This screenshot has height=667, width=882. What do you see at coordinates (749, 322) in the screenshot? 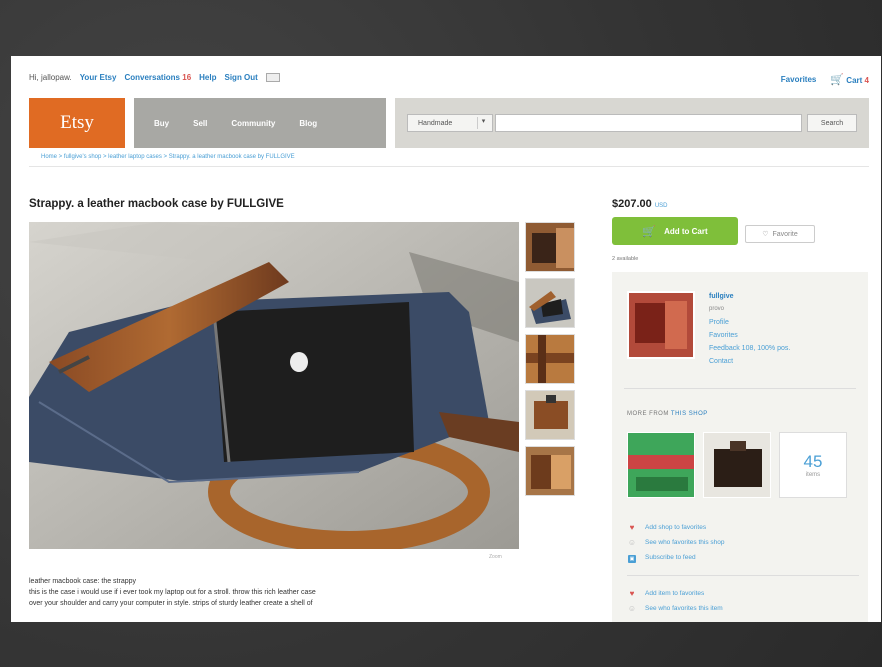
I see `shop-profile-link: Profile` at bounding box center [749, 322].